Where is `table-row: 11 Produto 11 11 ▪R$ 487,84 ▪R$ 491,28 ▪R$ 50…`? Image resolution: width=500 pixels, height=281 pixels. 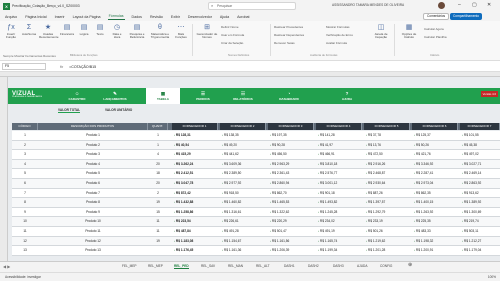
table-row: 11 Produto 11 11 ▪R$ 487,84 ▪R$ 491,28 ▪R$ 50… is located at coordinates (256, 232).